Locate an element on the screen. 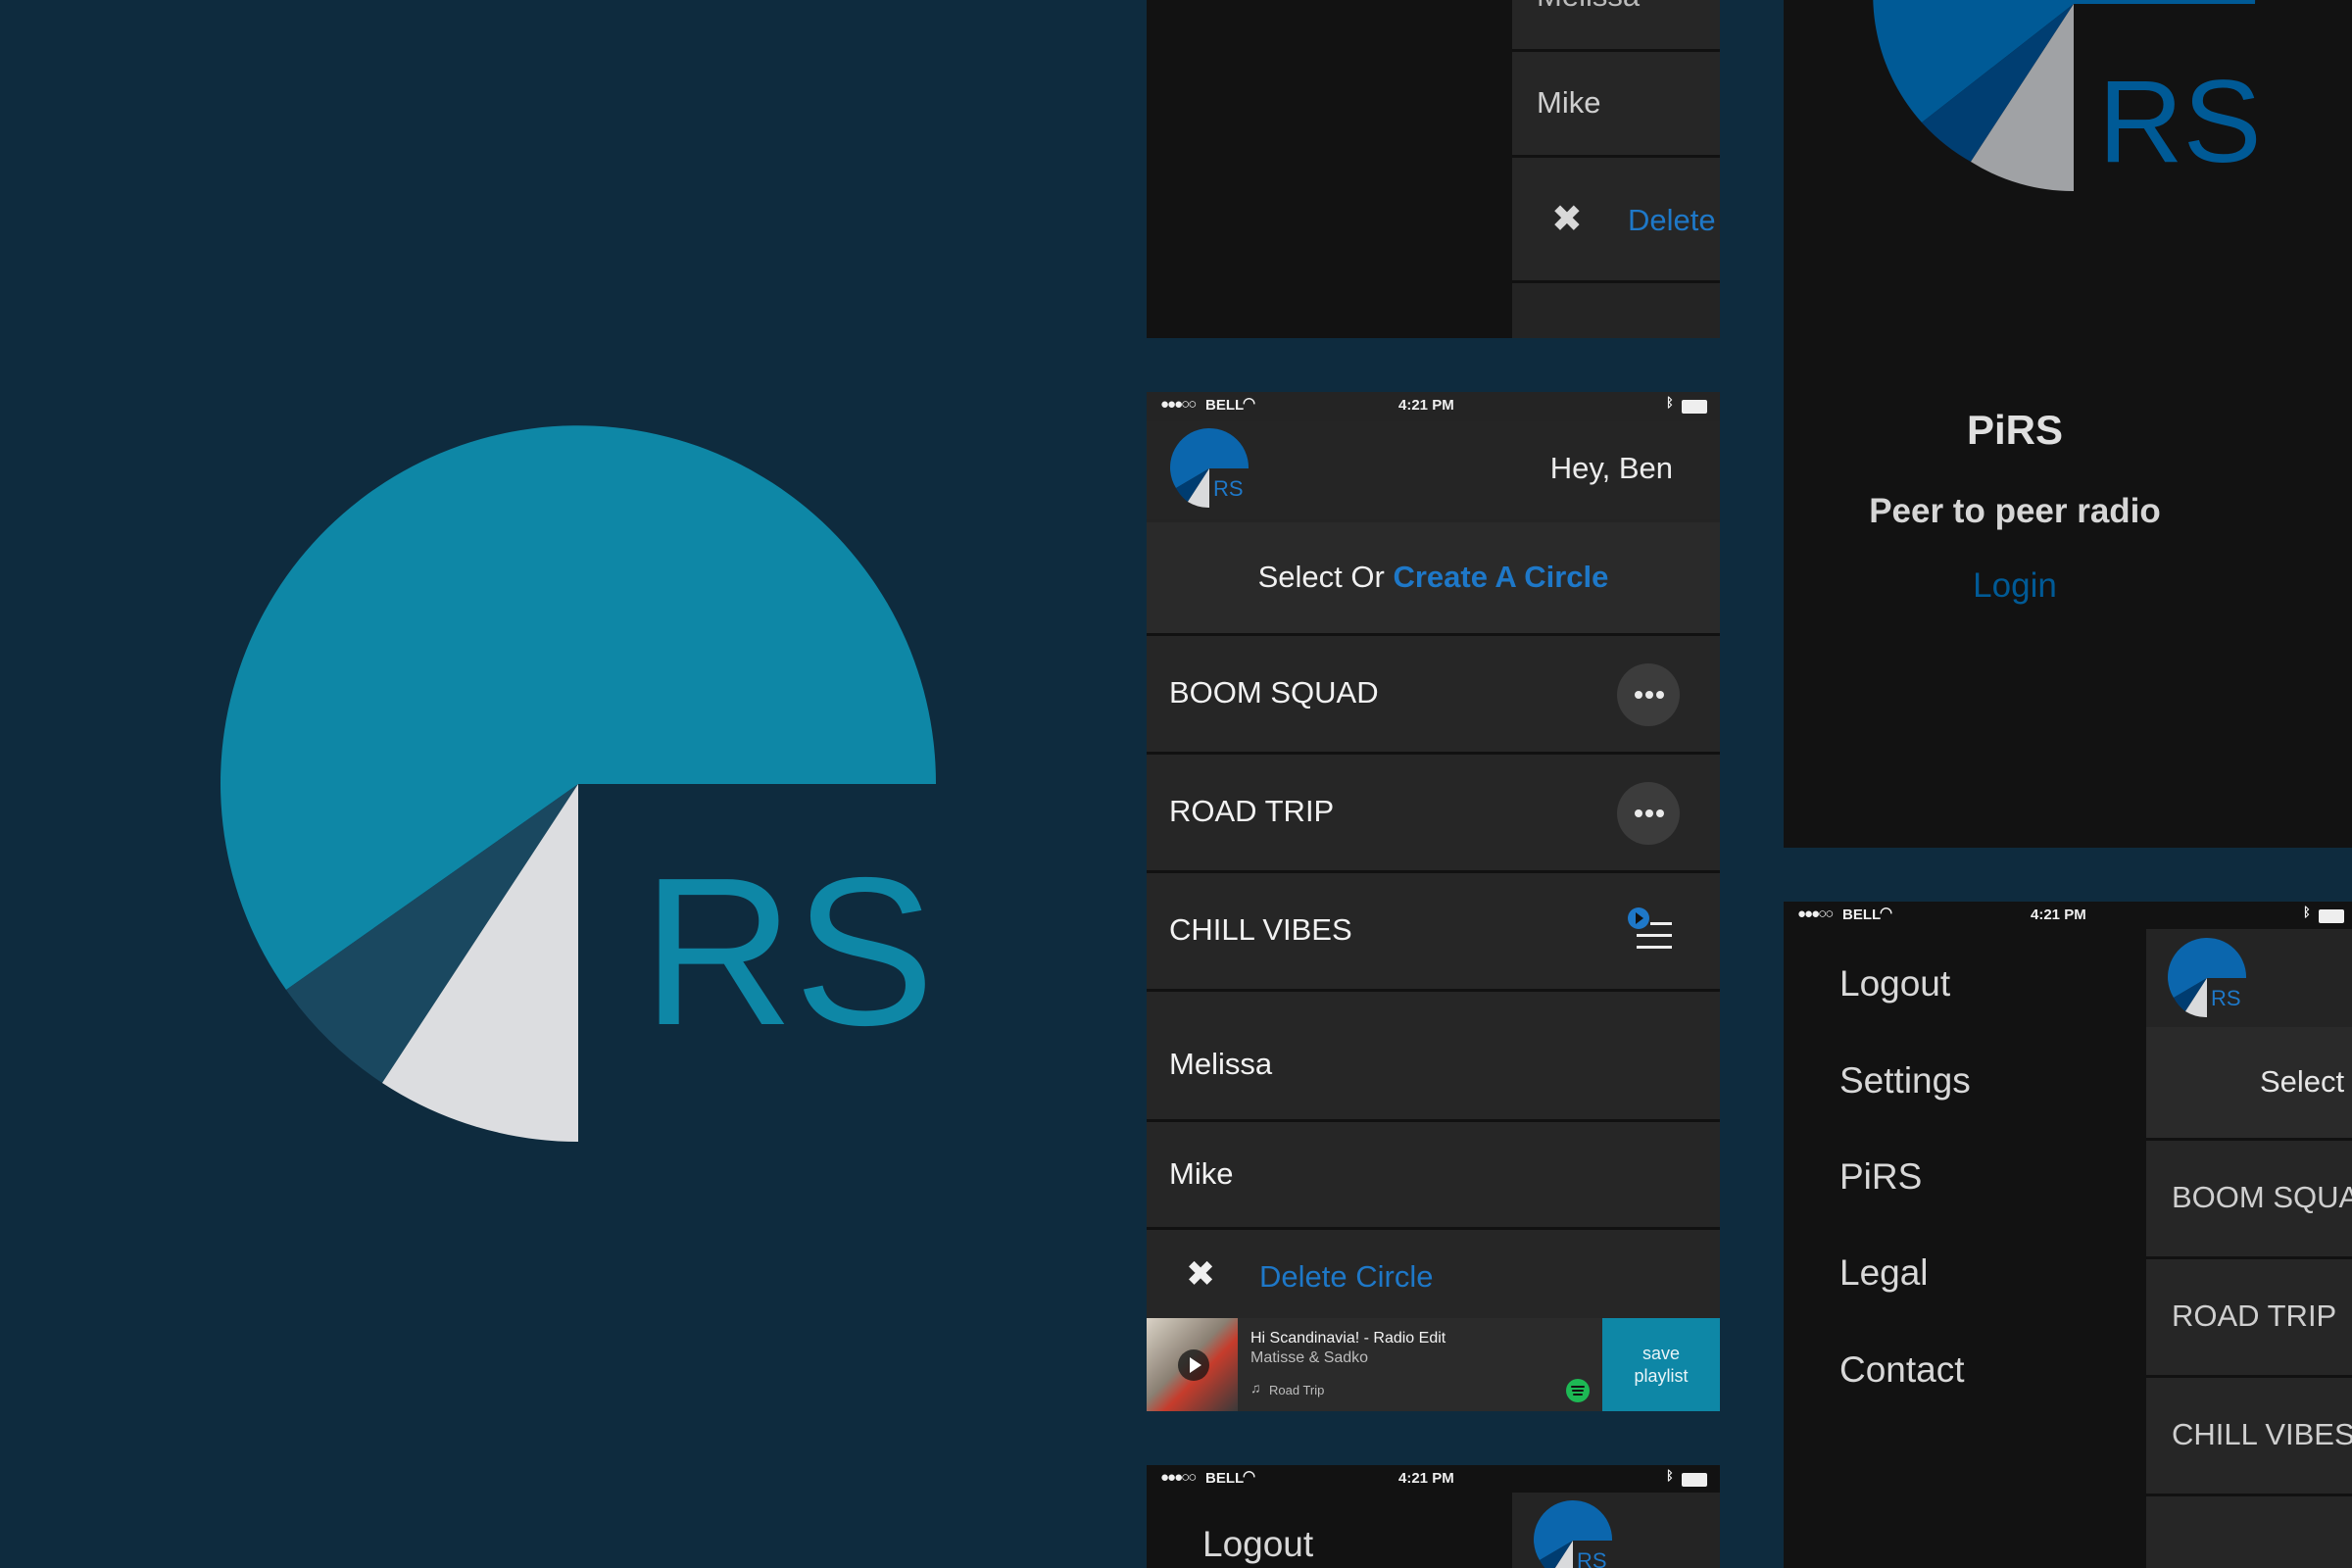 The height and width of the screenshot is (1568, 2352). member-row-mike: Mike is located at coordinates (1616, 105).